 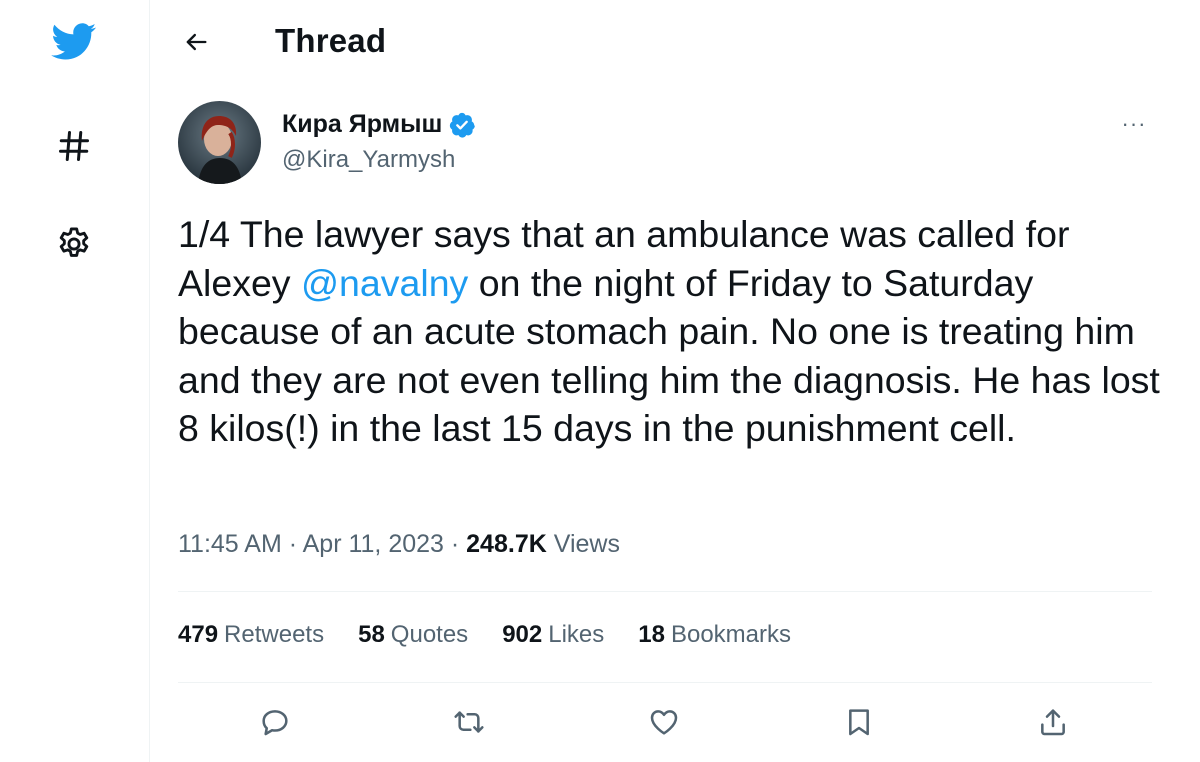 I want to click on stat-label: Quotes, so click(x=429, y=634).